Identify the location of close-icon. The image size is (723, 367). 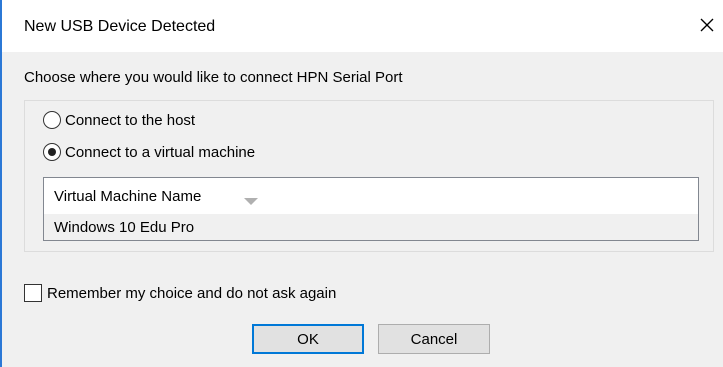
(707, 25).